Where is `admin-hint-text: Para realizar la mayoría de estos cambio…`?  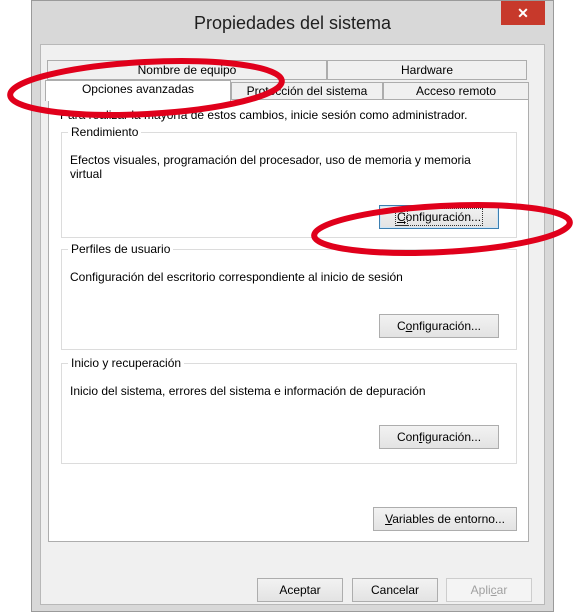 admin-hint-text: Para realizar la mayoría de estos cambio… is located at coordinates (264, 115).